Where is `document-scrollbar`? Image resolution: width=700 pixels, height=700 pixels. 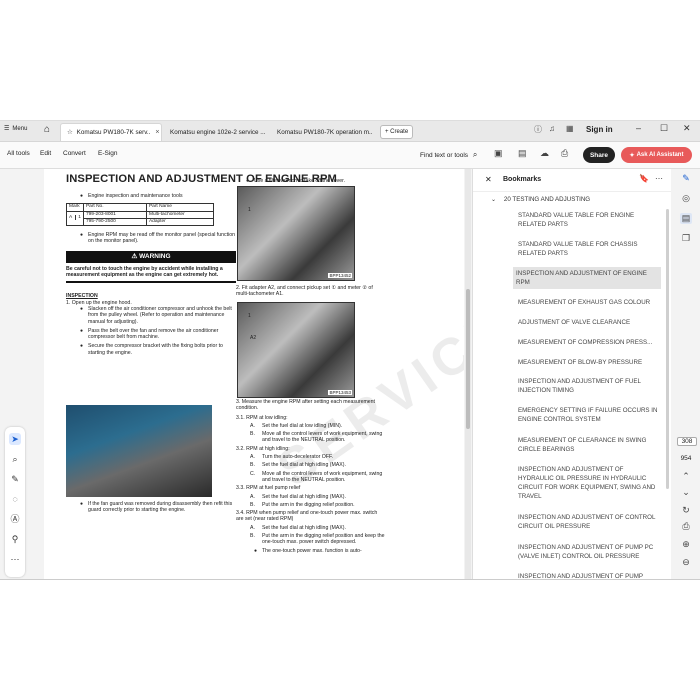 document-scrollbar is located at coordinates (468, 374).